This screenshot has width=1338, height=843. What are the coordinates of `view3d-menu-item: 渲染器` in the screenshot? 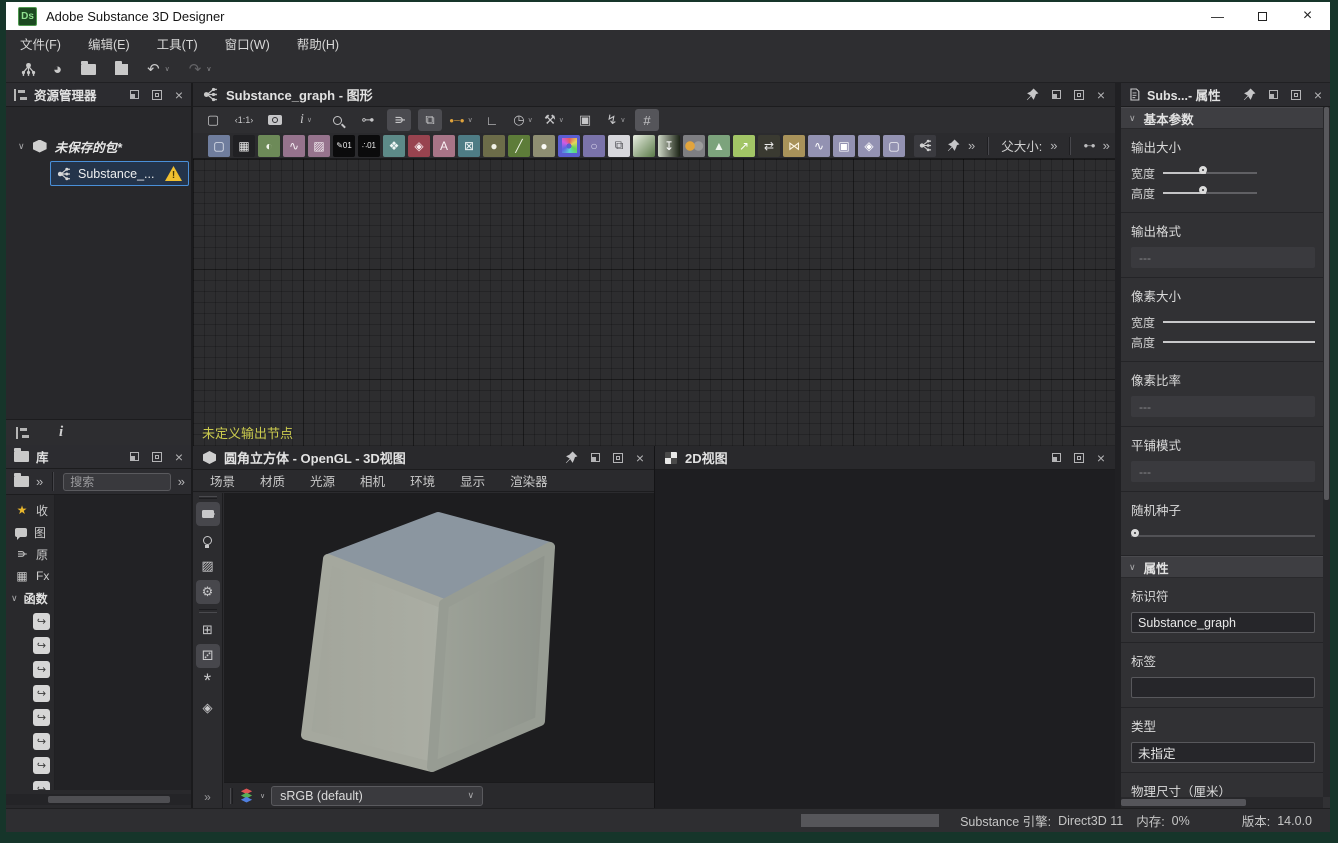 It's located at (529, 480).